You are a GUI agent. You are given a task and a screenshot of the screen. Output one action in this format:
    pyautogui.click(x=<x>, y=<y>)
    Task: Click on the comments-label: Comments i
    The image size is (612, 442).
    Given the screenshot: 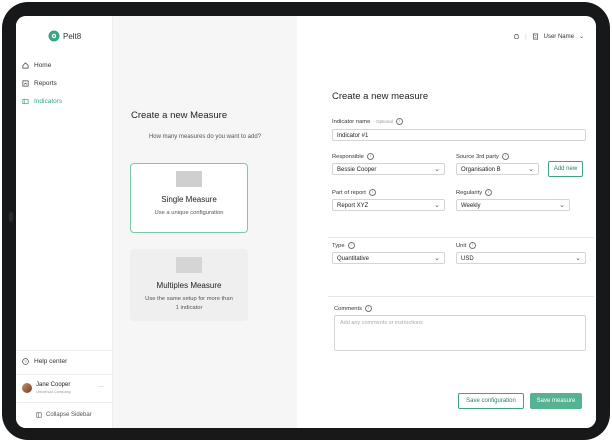 What is the action you would take?
    pyautogui.click(x=353, y=308)
    